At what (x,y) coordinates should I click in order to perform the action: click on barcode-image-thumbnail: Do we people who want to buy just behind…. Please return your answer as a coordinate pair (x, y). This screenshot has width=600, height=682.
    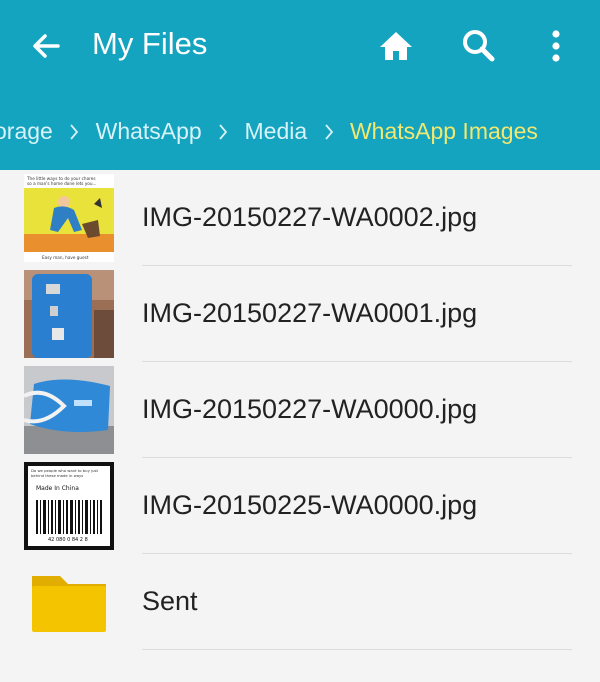
    Looking at the image, I should click on (69, 506).